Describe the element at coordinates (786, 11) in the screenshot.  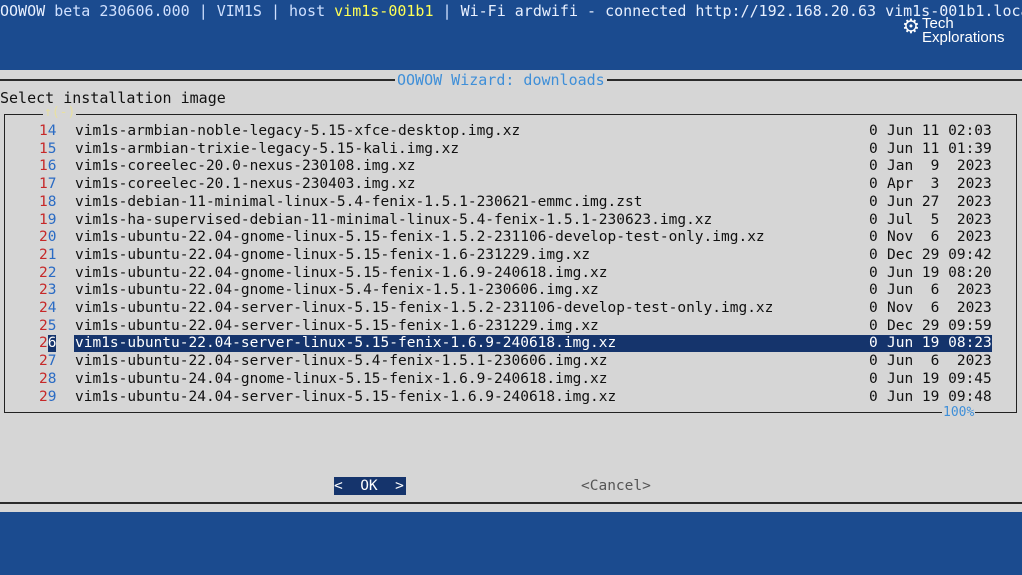
I see `device-url: http://192.168.20.63` at that location.